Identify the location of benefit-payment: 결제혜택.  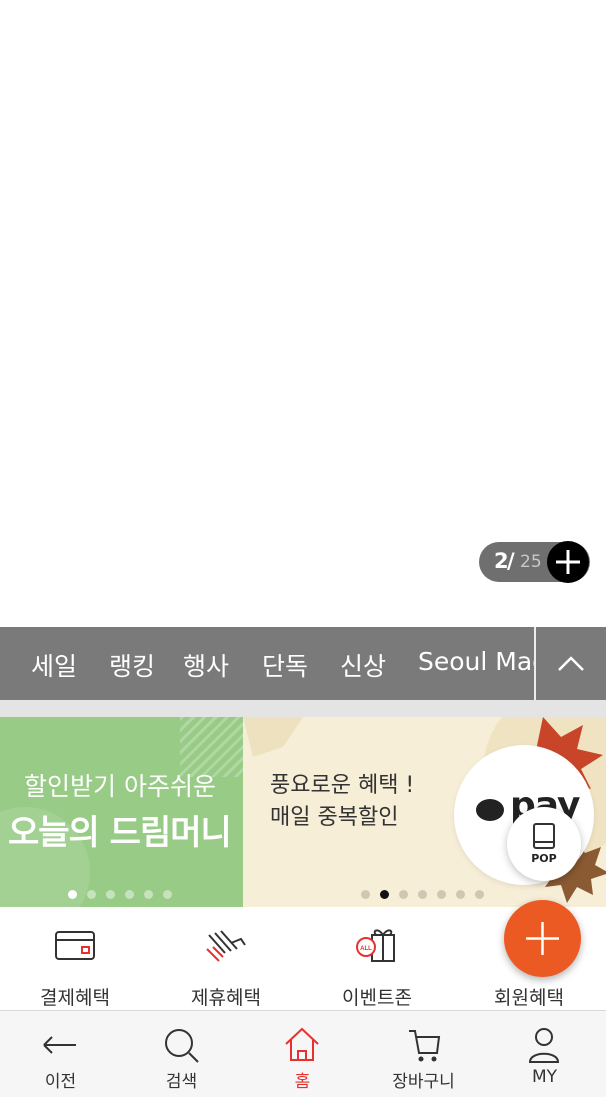
(75, 958).